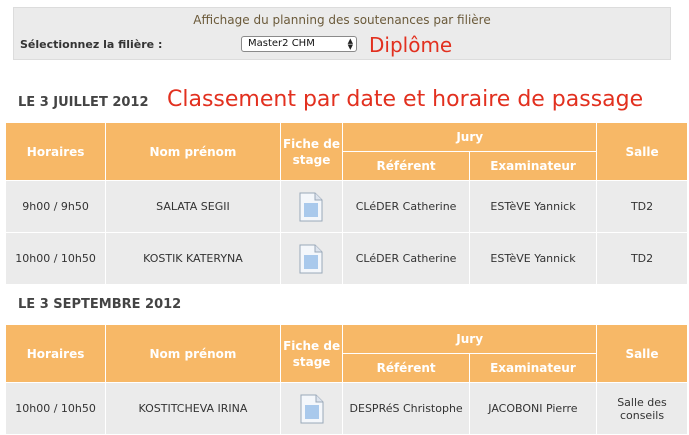 Image resolution: width=689 pixels, height=435 pixels. What do you see at coordinates (56, 206) in the screenshot?
I see `cell-horaires: 9h00 / 9h50` at bounding box center [56, 206].